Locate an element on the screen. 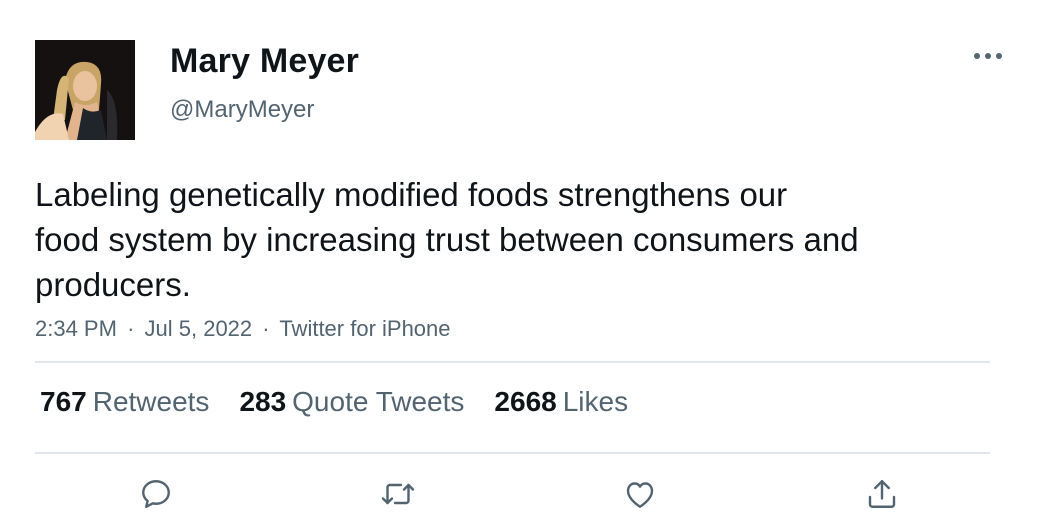 The height and width of the screenshot is (525, 1050). likes-label: Likes is located at coordinates (595, 401).